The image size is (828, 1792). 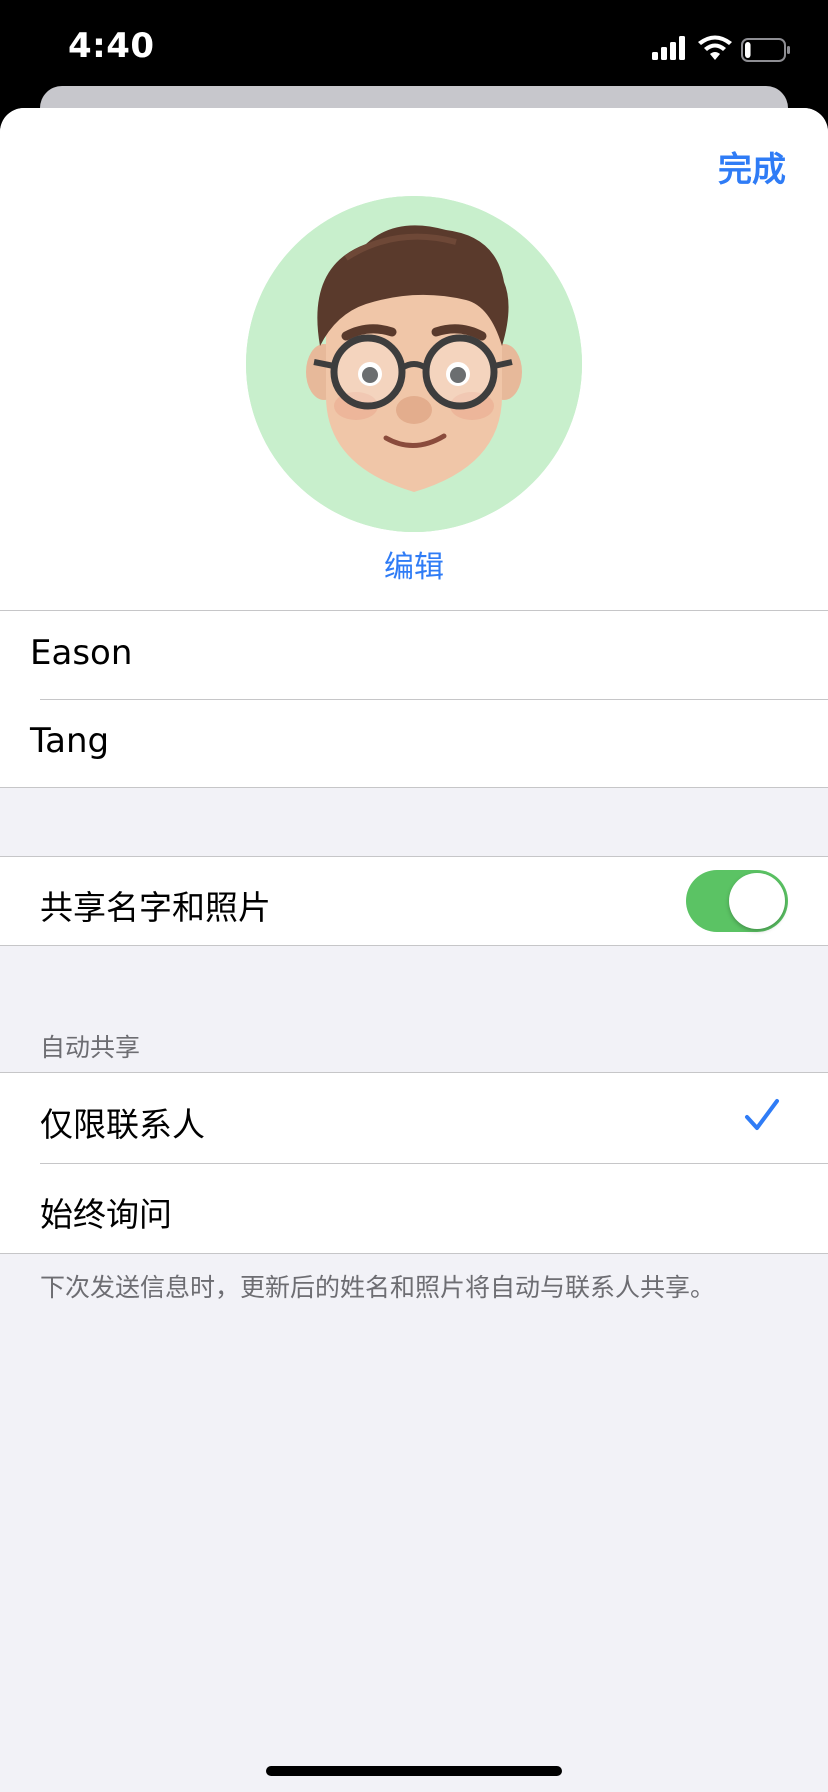 I want to click on option-always-ask: 始终询问, so click(x=414, y=1208).